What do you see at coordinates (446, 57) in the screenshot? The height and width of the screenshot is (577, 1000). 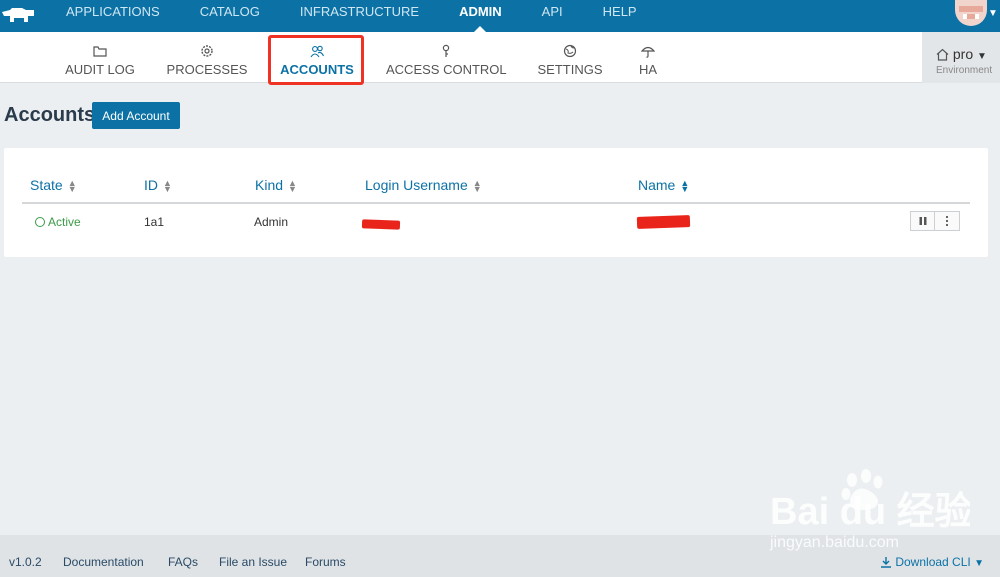 I see `tab-access-control: ACCESS CONTROL` at bounding box center [446, 57].